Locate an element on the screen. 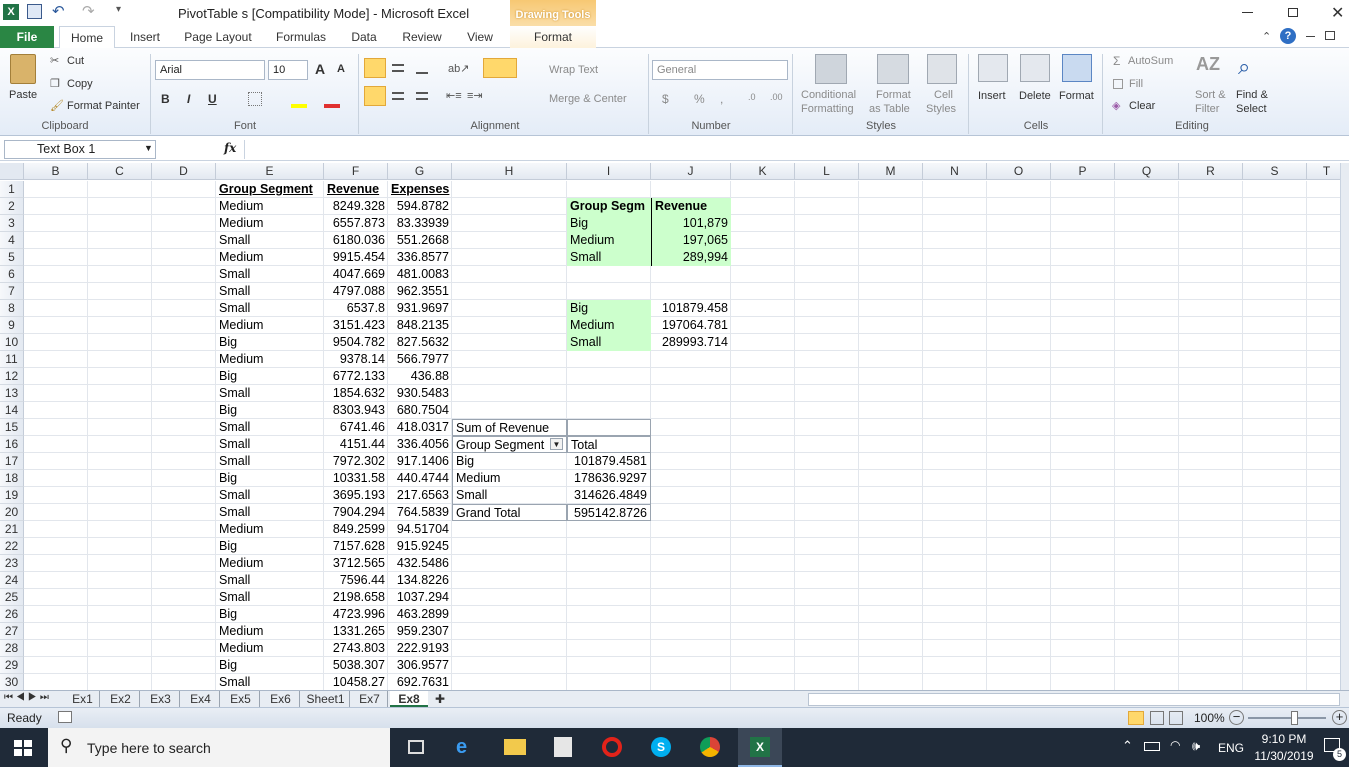  data-cell-expenses: 432.5486 is located at coordinates (420, 563).